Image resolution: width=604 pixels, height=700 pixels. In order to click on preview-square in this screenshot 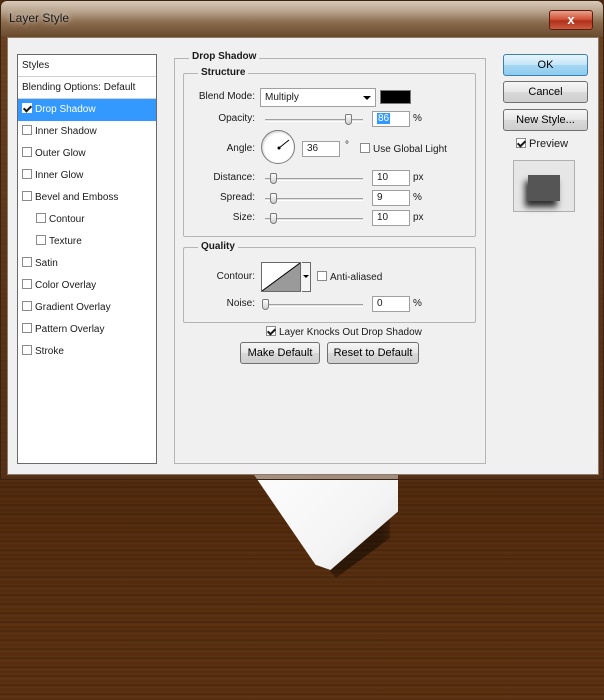, I will do `click(544, 188)`.